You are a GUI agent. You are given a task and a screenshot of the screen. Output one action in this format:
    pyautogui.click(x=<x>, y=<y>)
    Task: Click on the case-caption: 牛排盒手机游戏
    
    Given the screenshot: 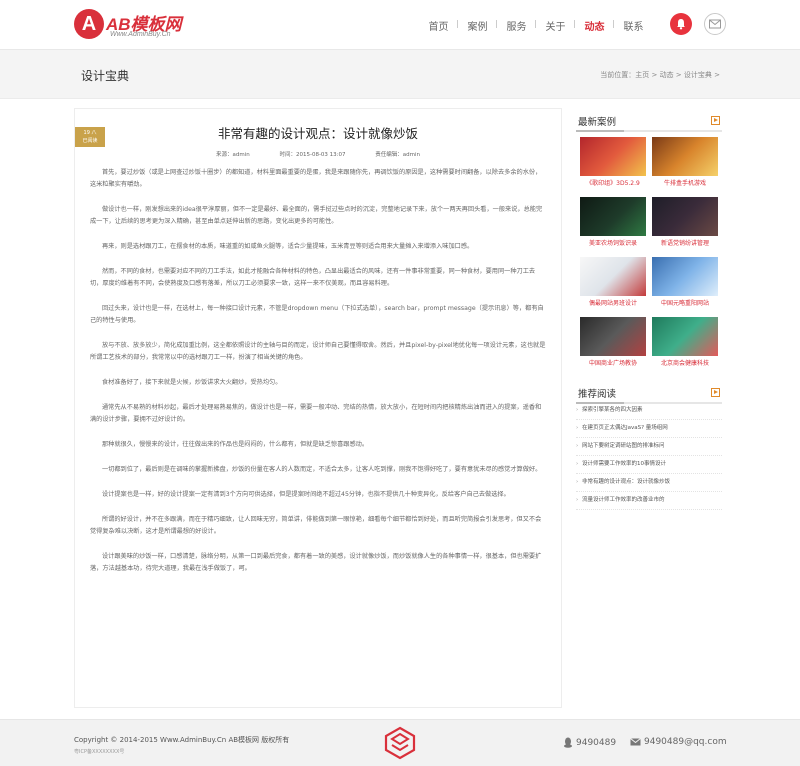 What is the action you would take?
    pyautogui.click(x=685, y=182)
    